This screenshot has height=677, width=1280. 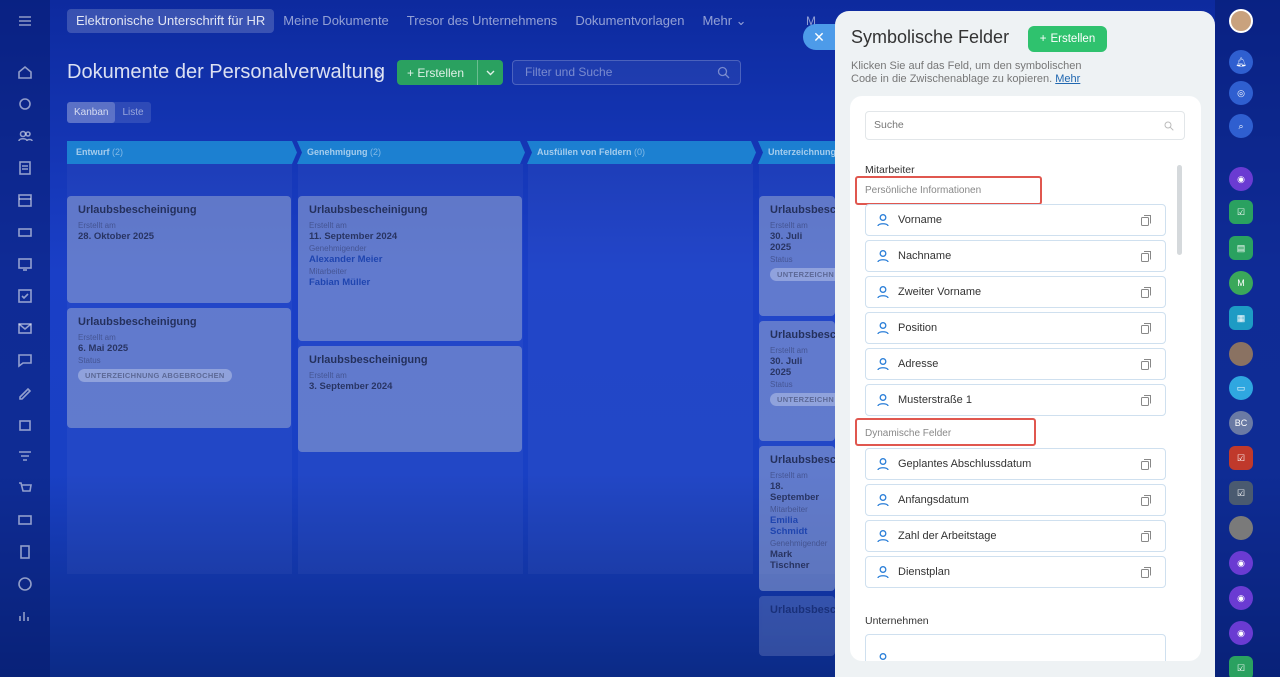 I want to click on chevron-down-icon, so click(x=490, y=72).